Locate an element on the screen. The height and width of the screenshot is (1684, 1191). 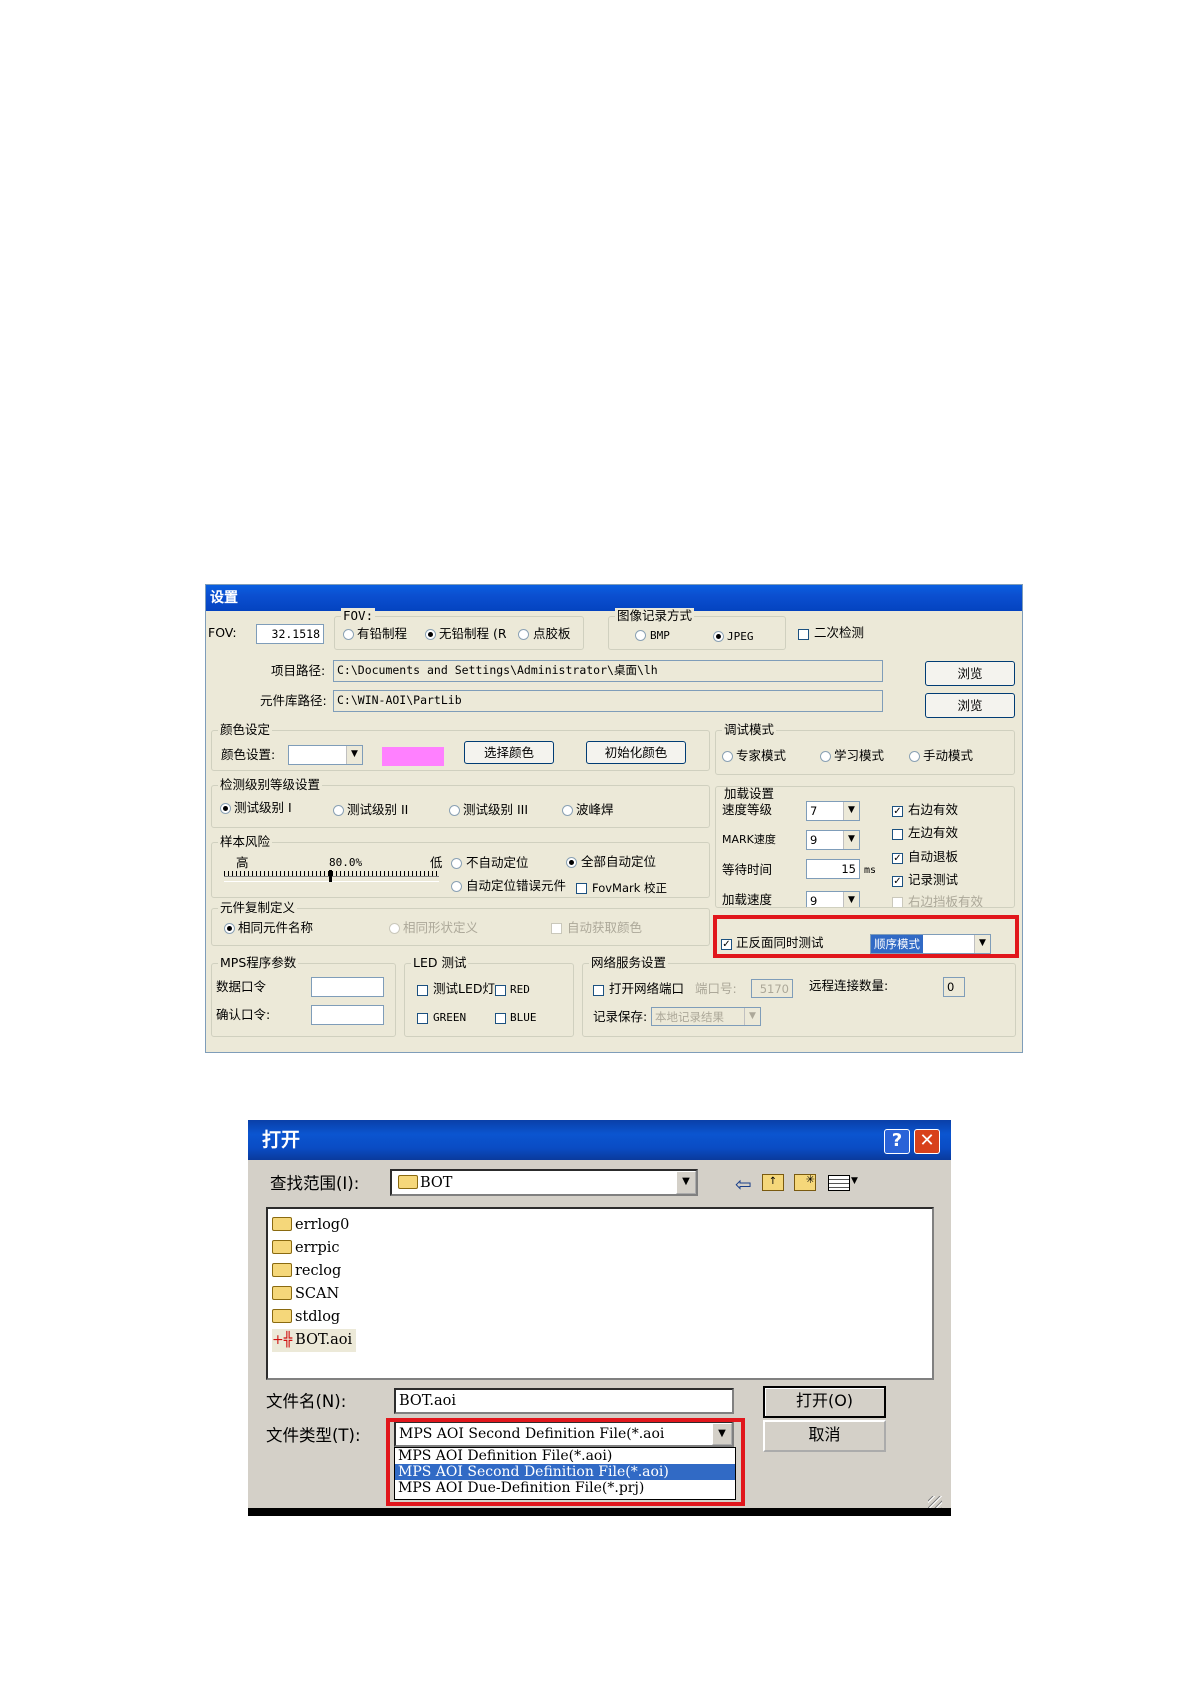
remote-count-value: 0 is located at coordinates (954, 987).